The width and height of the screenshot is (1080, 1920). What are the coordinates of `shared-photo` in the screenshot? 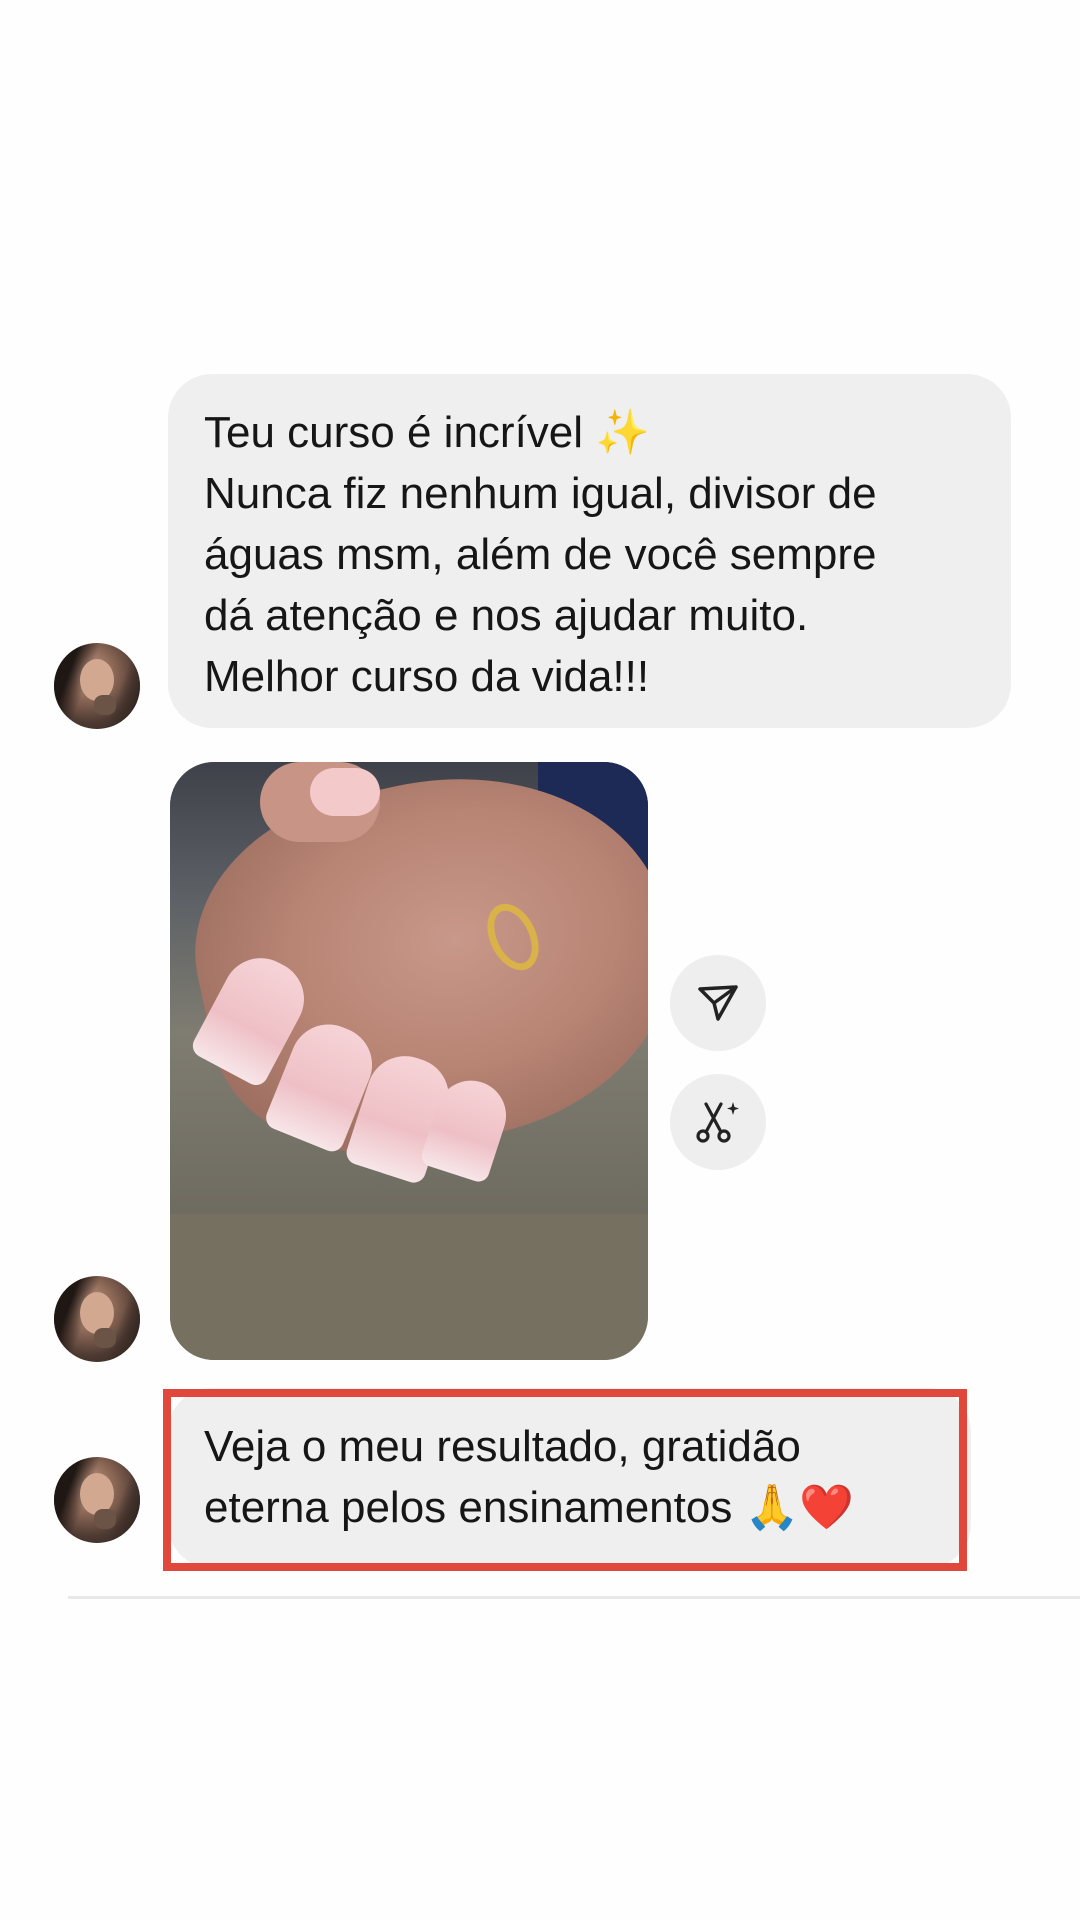 It's located at (409, 1061).